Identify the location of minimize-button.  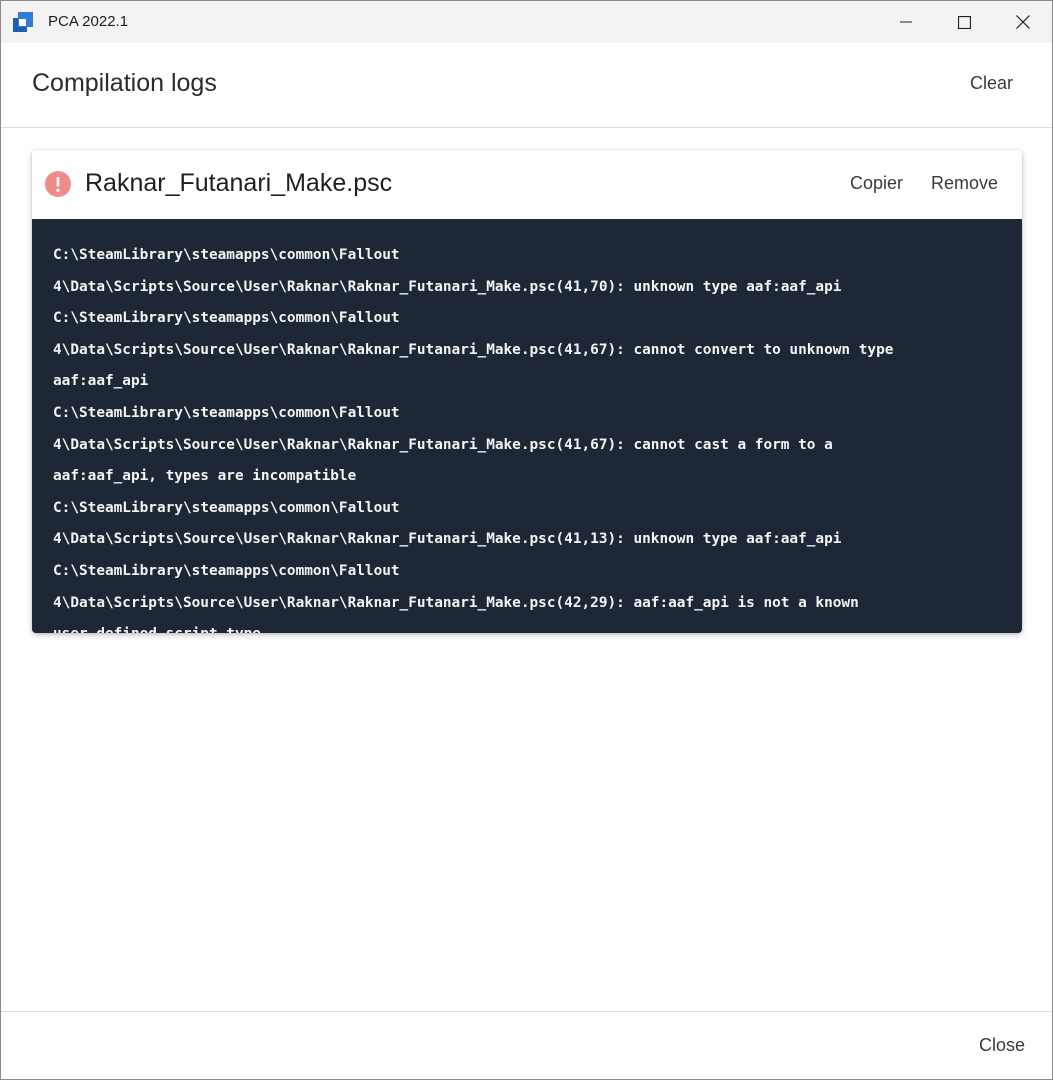
(906, 22).